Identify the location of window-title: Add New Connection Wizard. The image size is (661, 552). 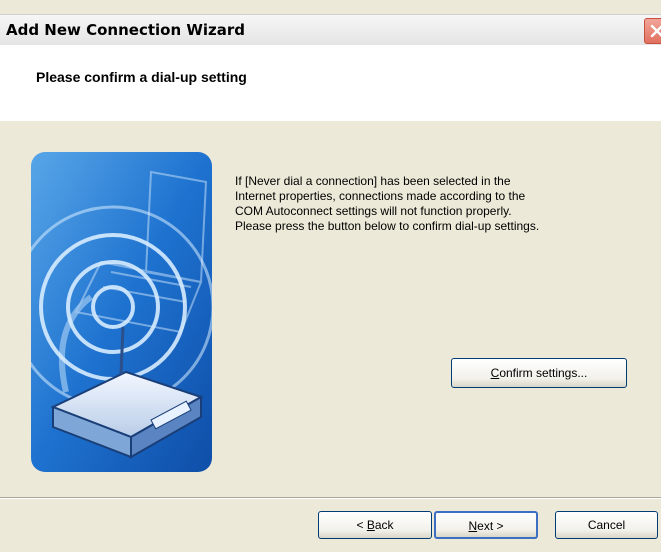
(126, 30).